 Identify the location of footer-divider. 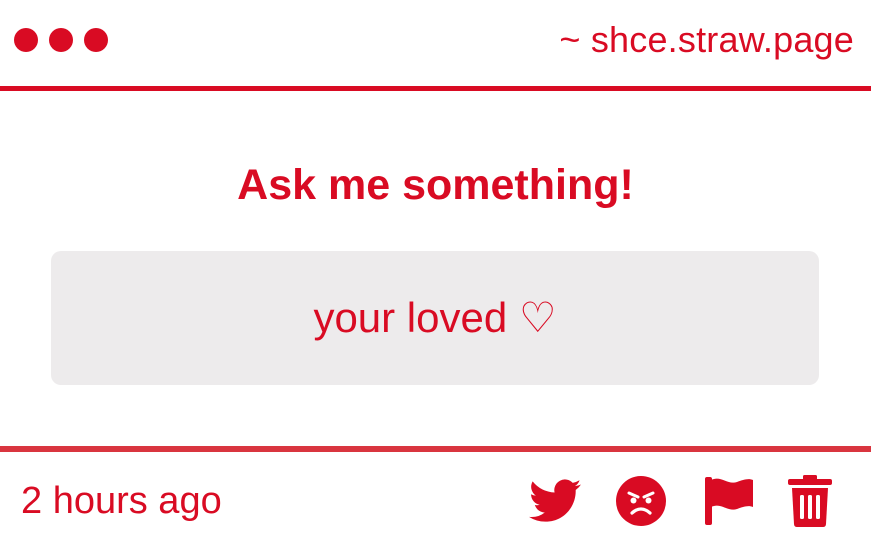
(435, 449).